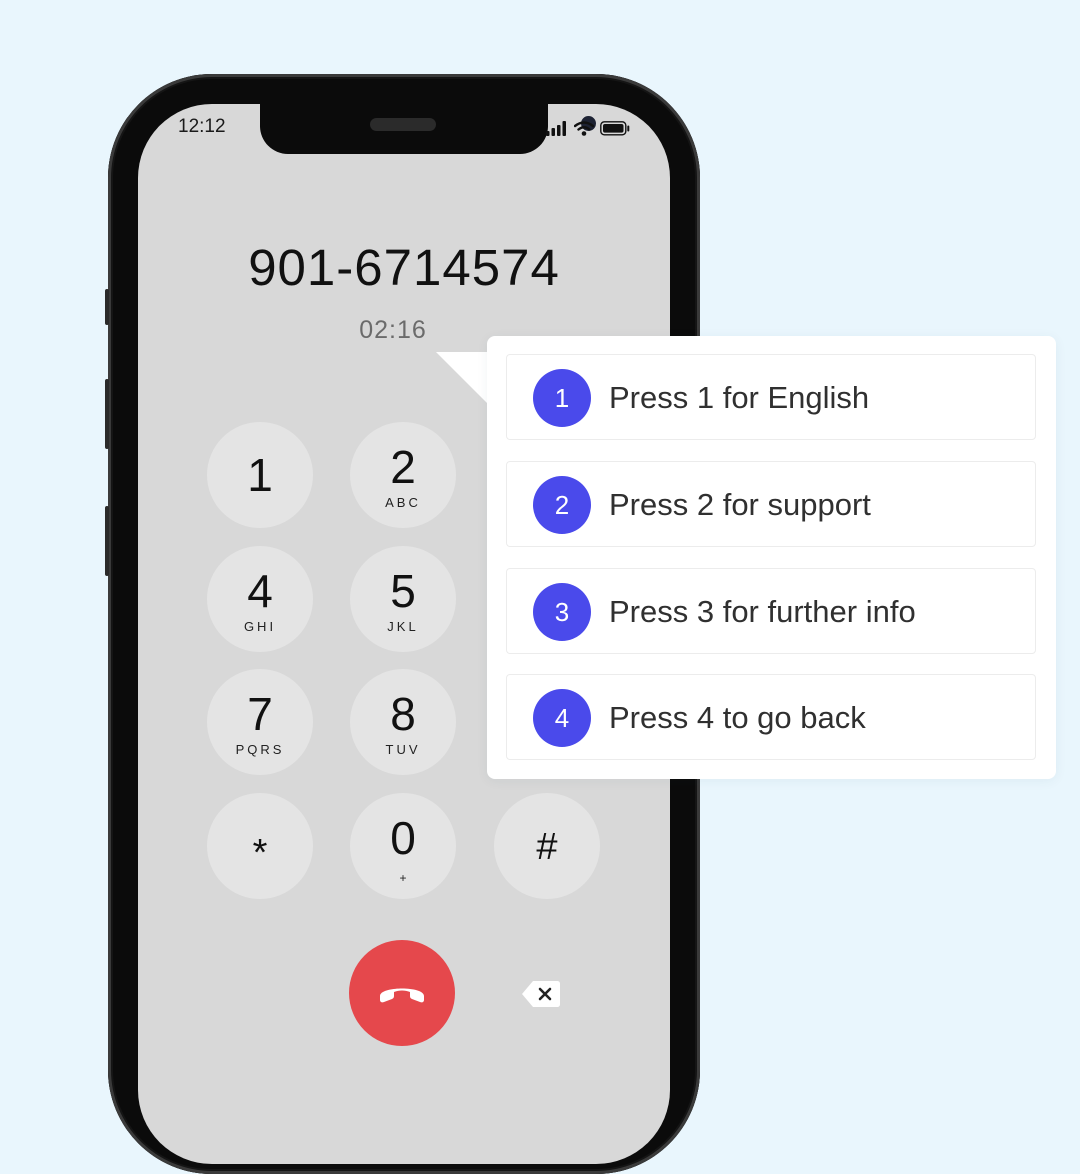  What do you see at coordinates (562, 612) in the screenshot?
I see `ivr-option-badge: 3` at bounding box center [562, 612].